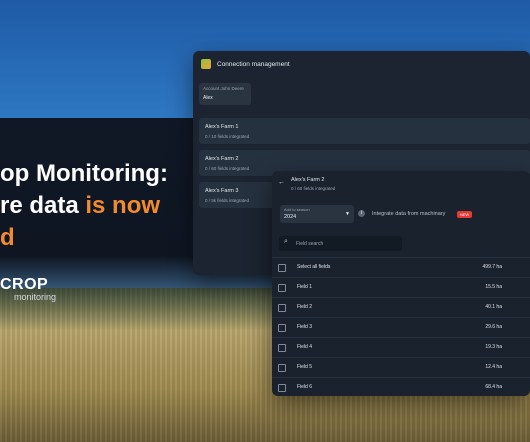 This screenshot has width=530, height=442. Describe the element at coordinates (222, 127) in the screenshot. I see `farm-name: Alex's Farm 1` at that location.